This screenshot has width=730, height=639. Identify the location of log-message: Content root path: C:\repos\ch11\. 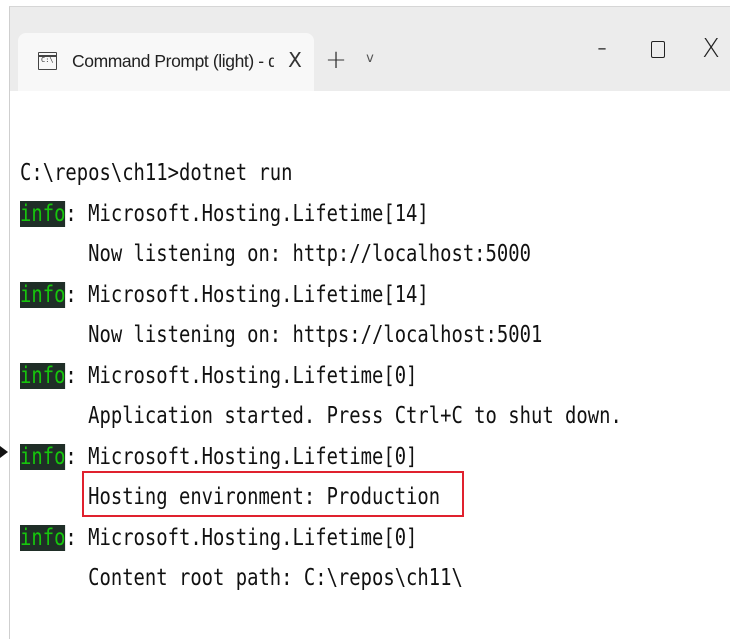
(241, 578).